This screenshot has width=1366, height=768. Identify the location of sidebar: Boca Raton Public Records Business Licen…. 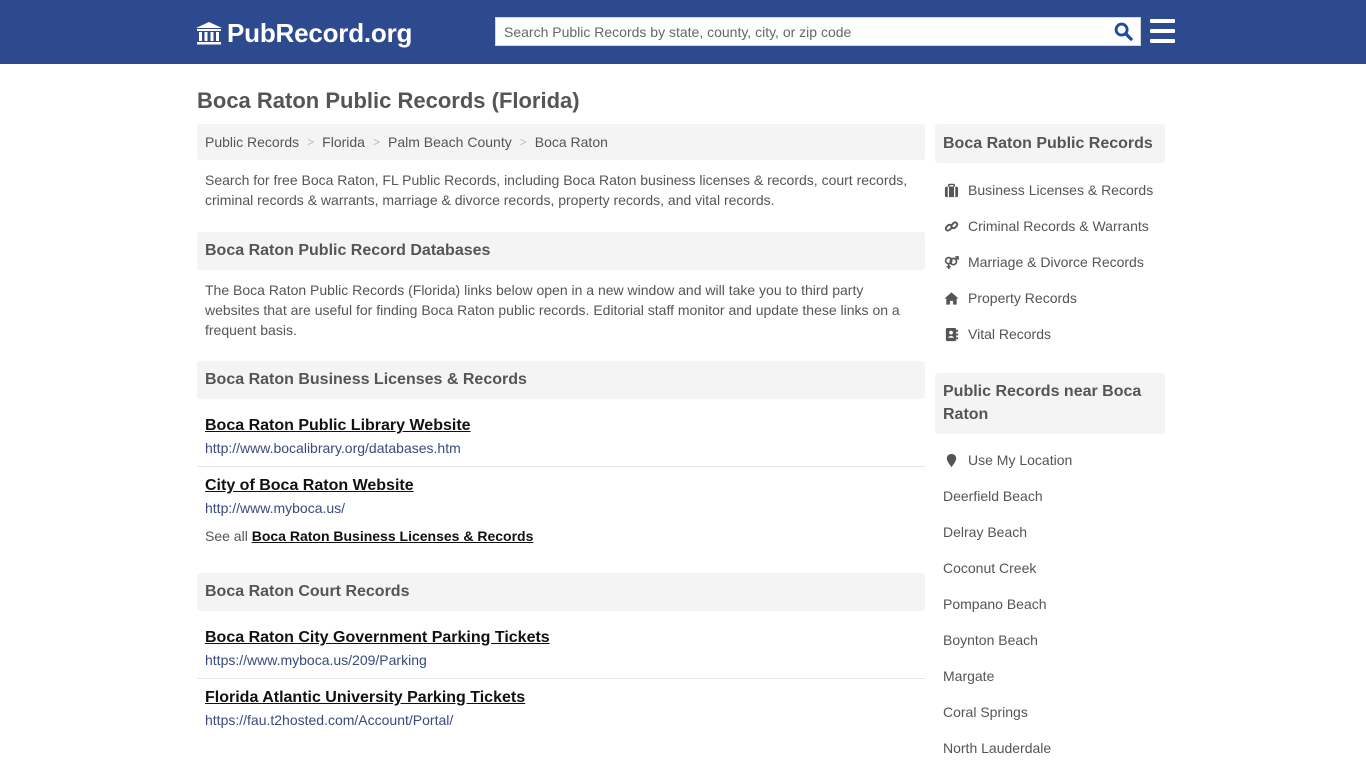
(1050, 445).